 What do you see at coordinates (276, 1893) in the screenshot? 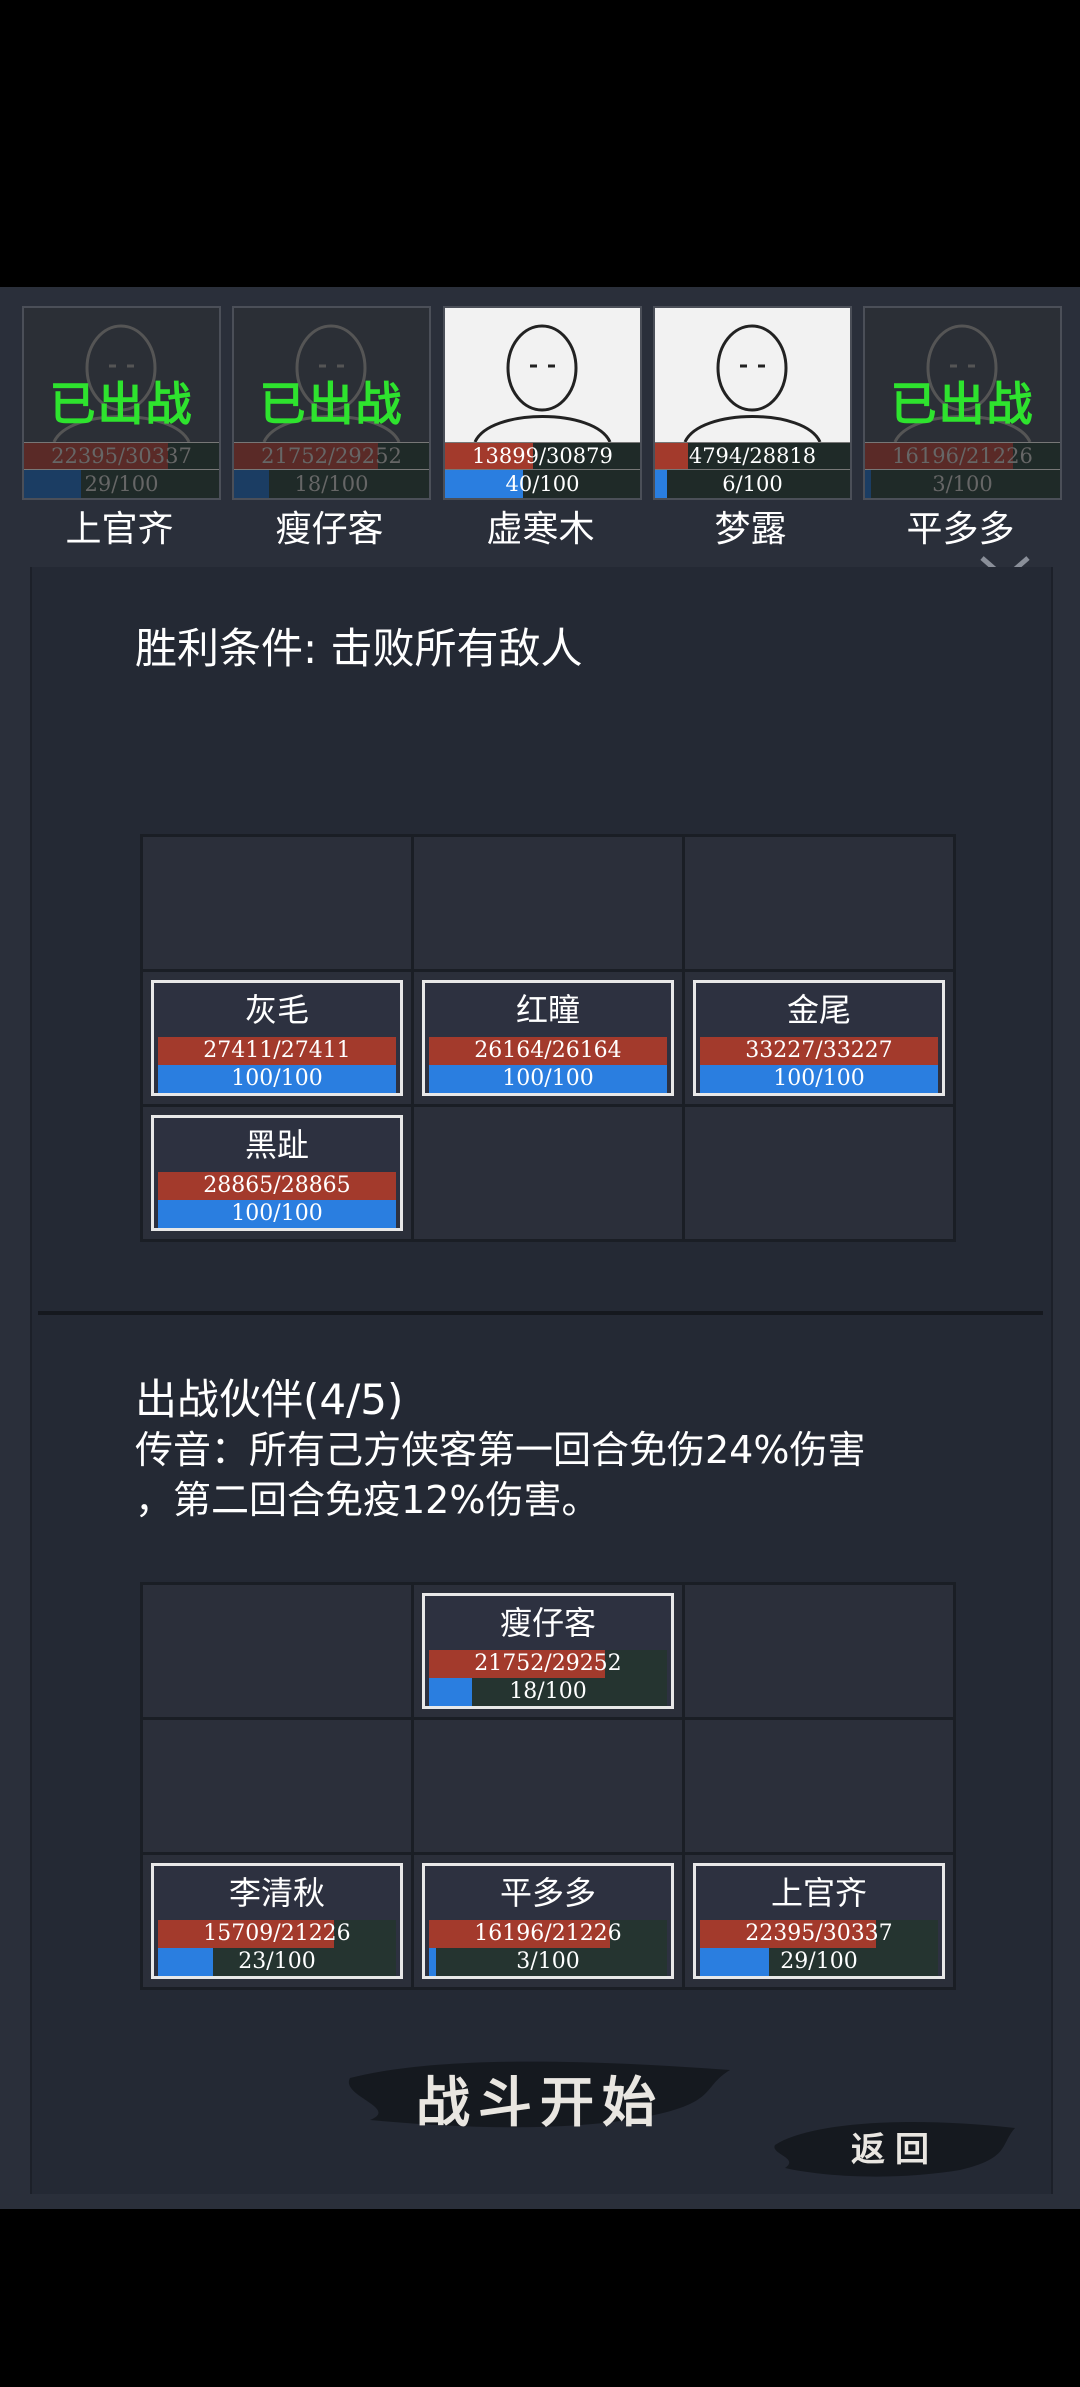
I see `unit-name: 李清秋` at bounding box center [276, 1893].